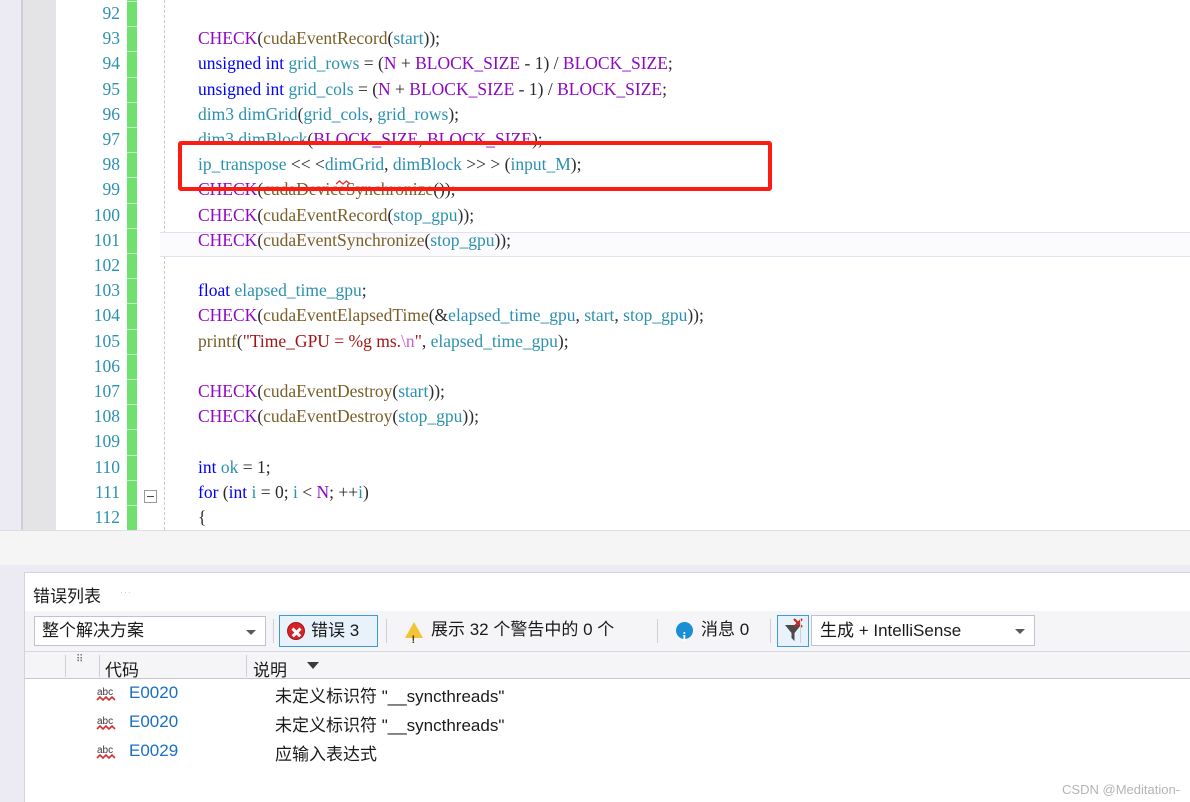 The height and width of the screenshot is (802, 1190). I want to click on line-number: 110, so click(107, 466).